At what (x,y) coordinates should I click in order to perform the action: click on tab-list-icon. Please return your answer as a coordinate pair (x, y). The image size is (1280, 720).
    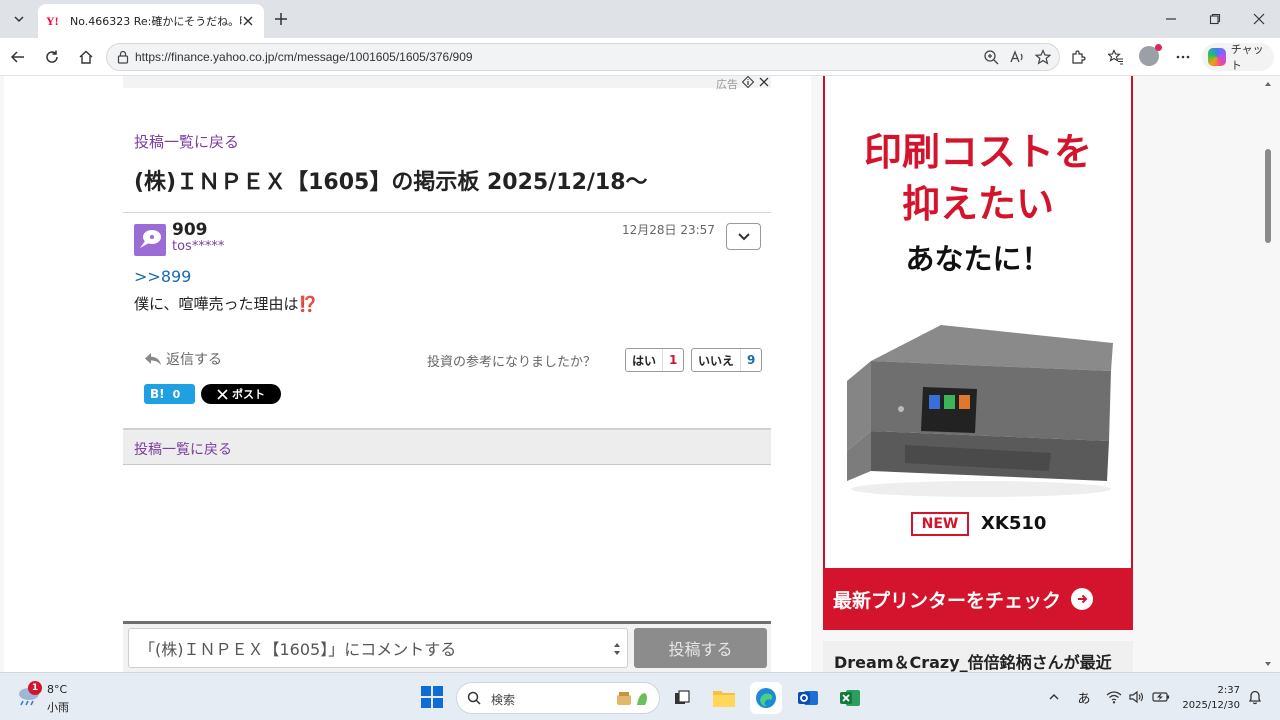
    Looking at the image, I should click on (19, 19).